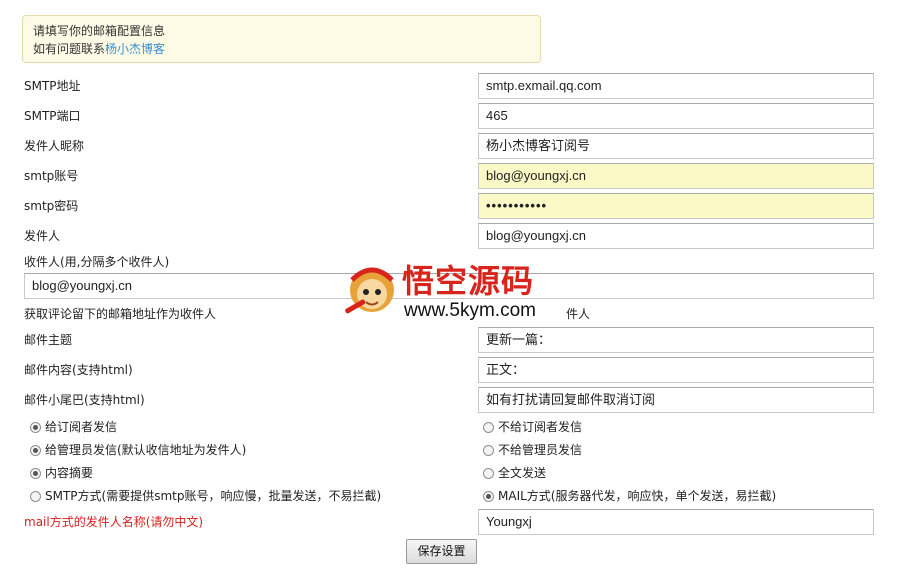 This screenshot has height=581, width=906. Describe the element at coordinates (676, 400) in the screenshot. I see `footer-input: 如有打扰请回复邮件取消订阅` at that location.